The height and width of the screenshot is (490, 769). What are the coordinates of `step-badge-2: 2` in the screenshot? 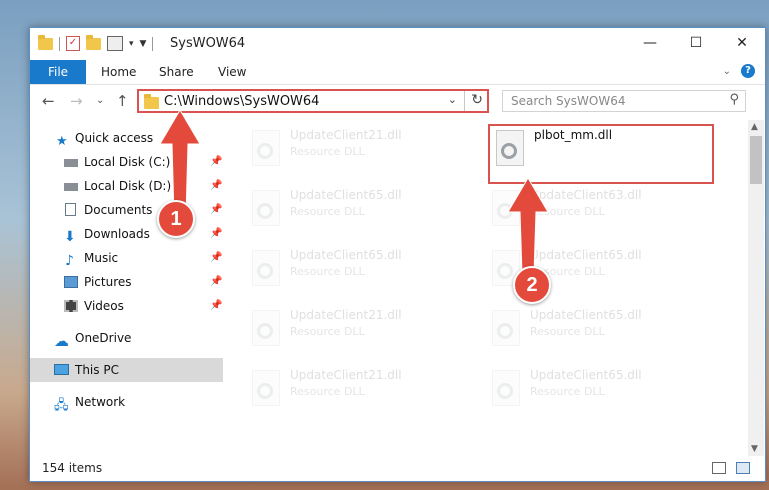 It's located at (532, 285).